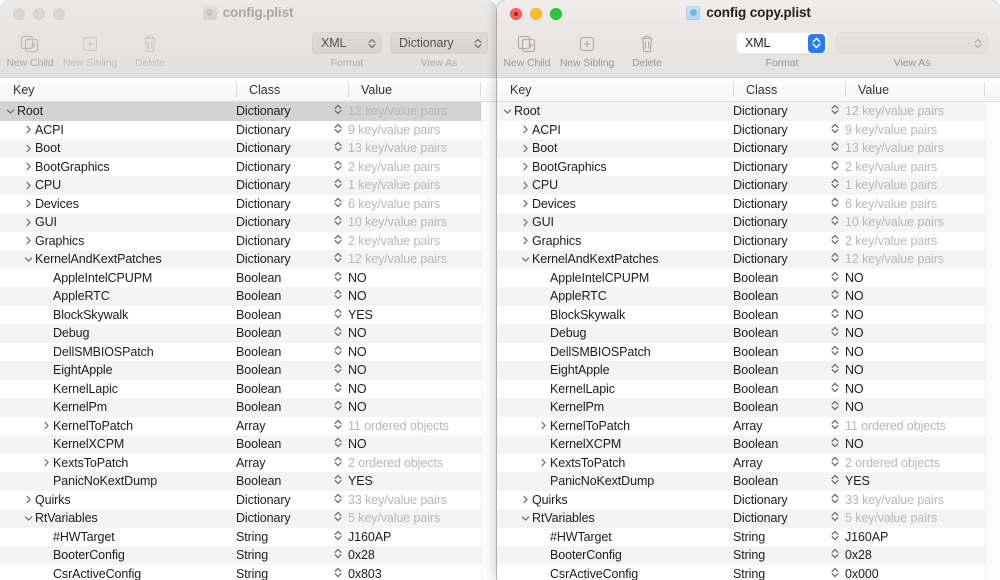 This screenshot has height=580, width=1000. What do you see at coordinates (748, 314) in the screenshot?
I see `outline-row: BlockSkywalk Boolean NO` at bounding box center [748, 314].